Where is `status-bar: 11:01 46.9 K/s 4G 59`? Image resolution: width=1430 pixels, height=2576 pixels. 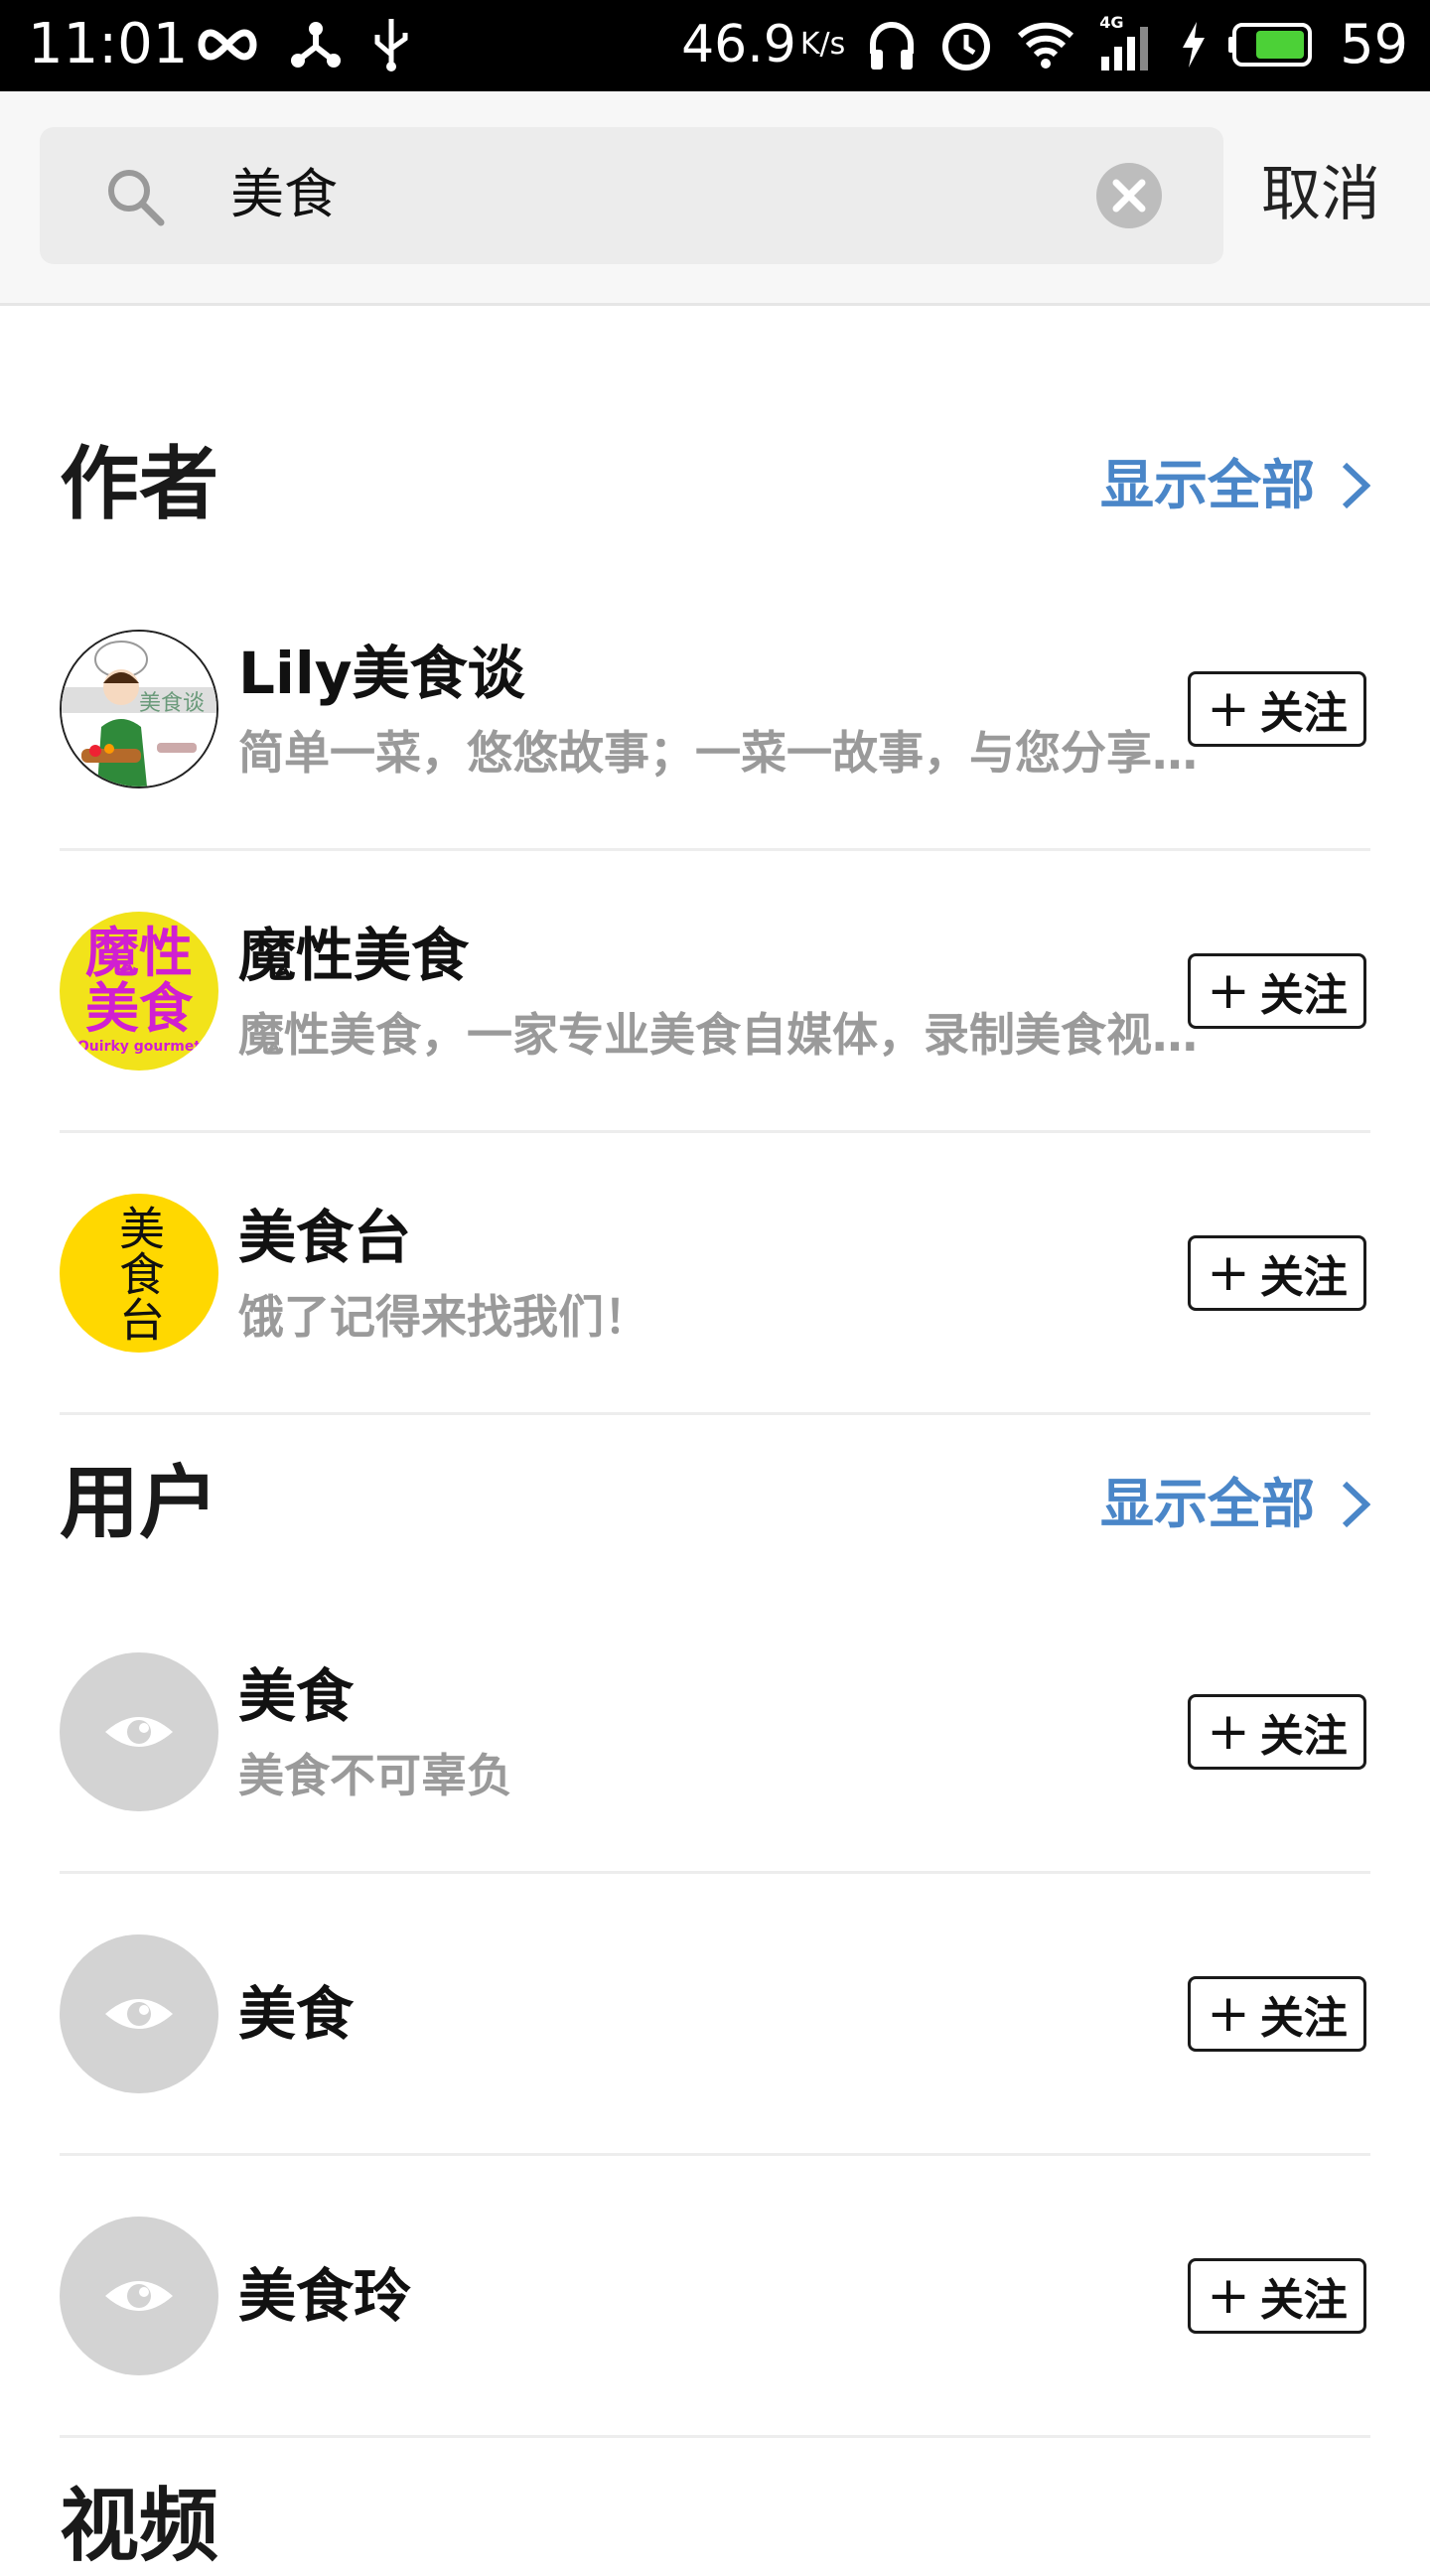
status-bar: 11:01 46.9 K/s 4G 59 is located at coordinates (715, 46).